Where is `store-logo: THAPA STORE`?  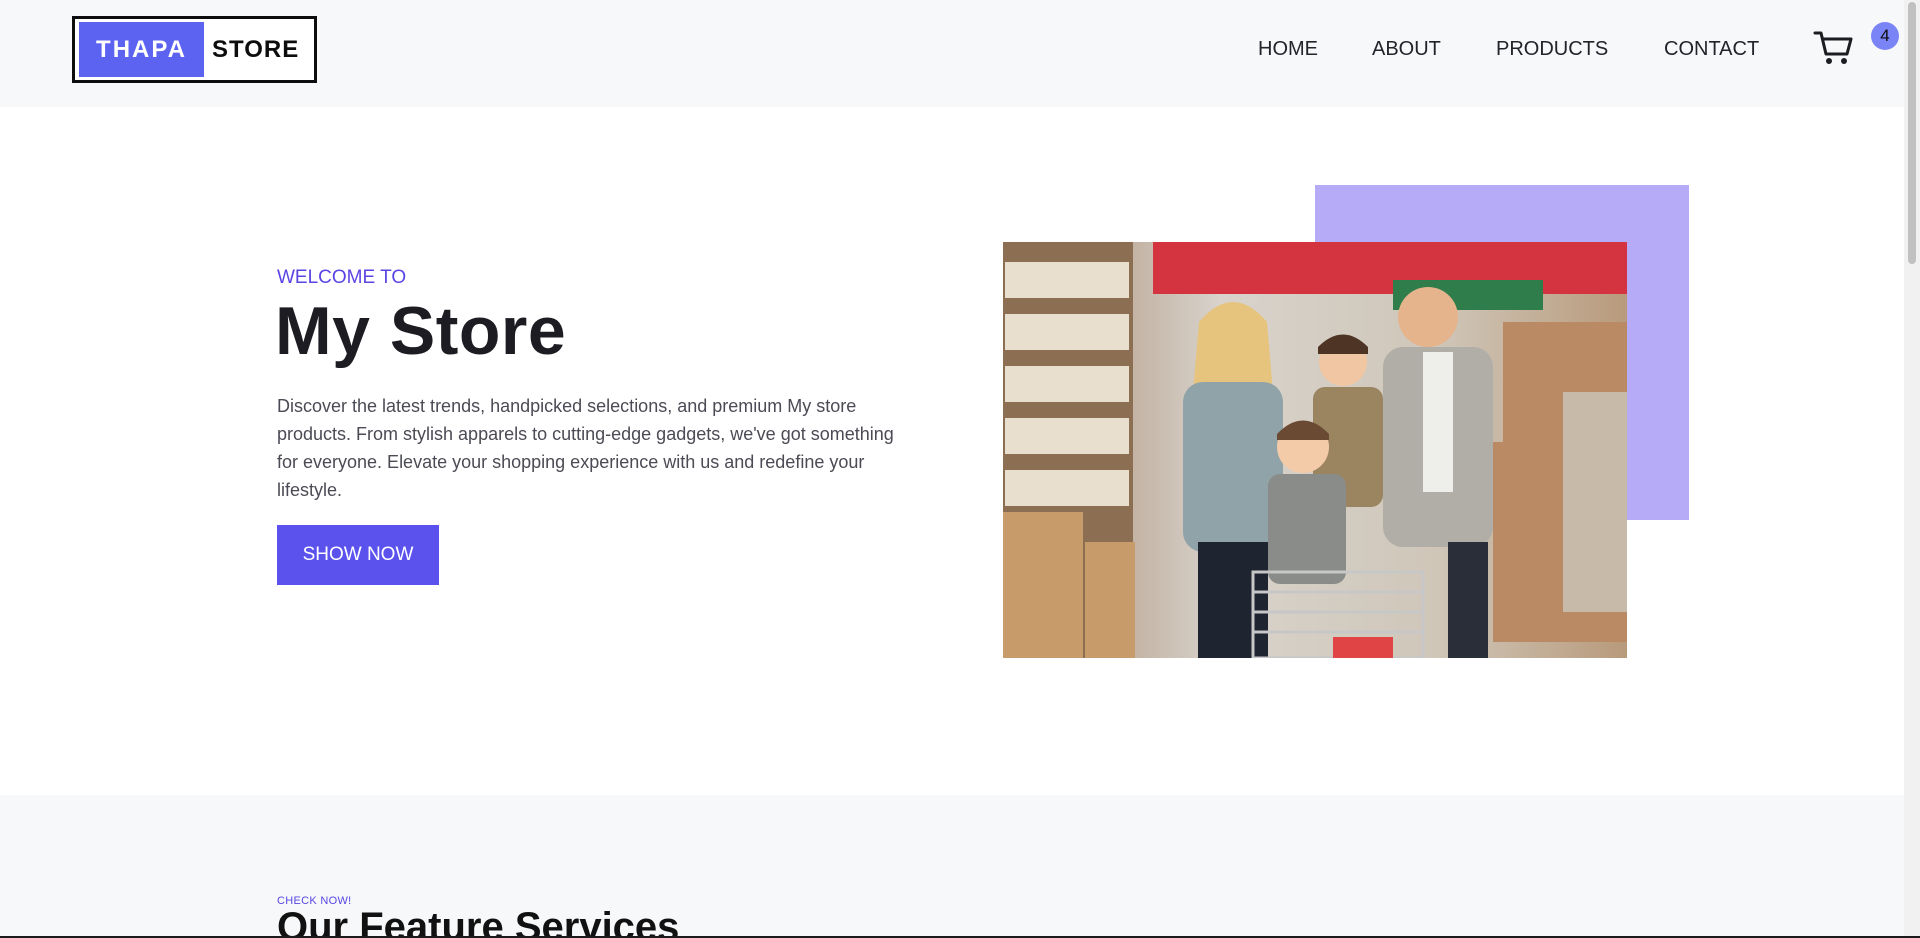 store-logo: THAPA STORE is located at coordinates (194, 49).